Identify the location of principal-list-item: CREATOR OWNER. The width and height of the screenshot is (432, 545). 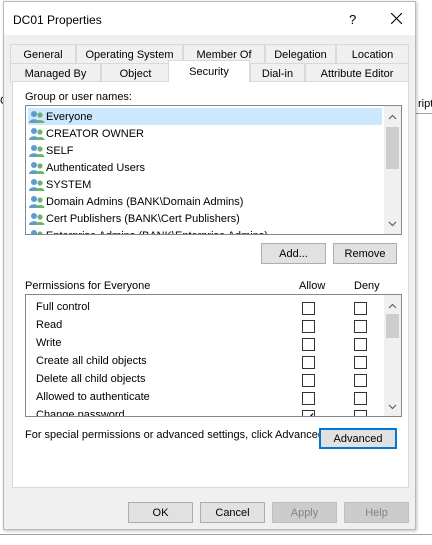
(205, 133).